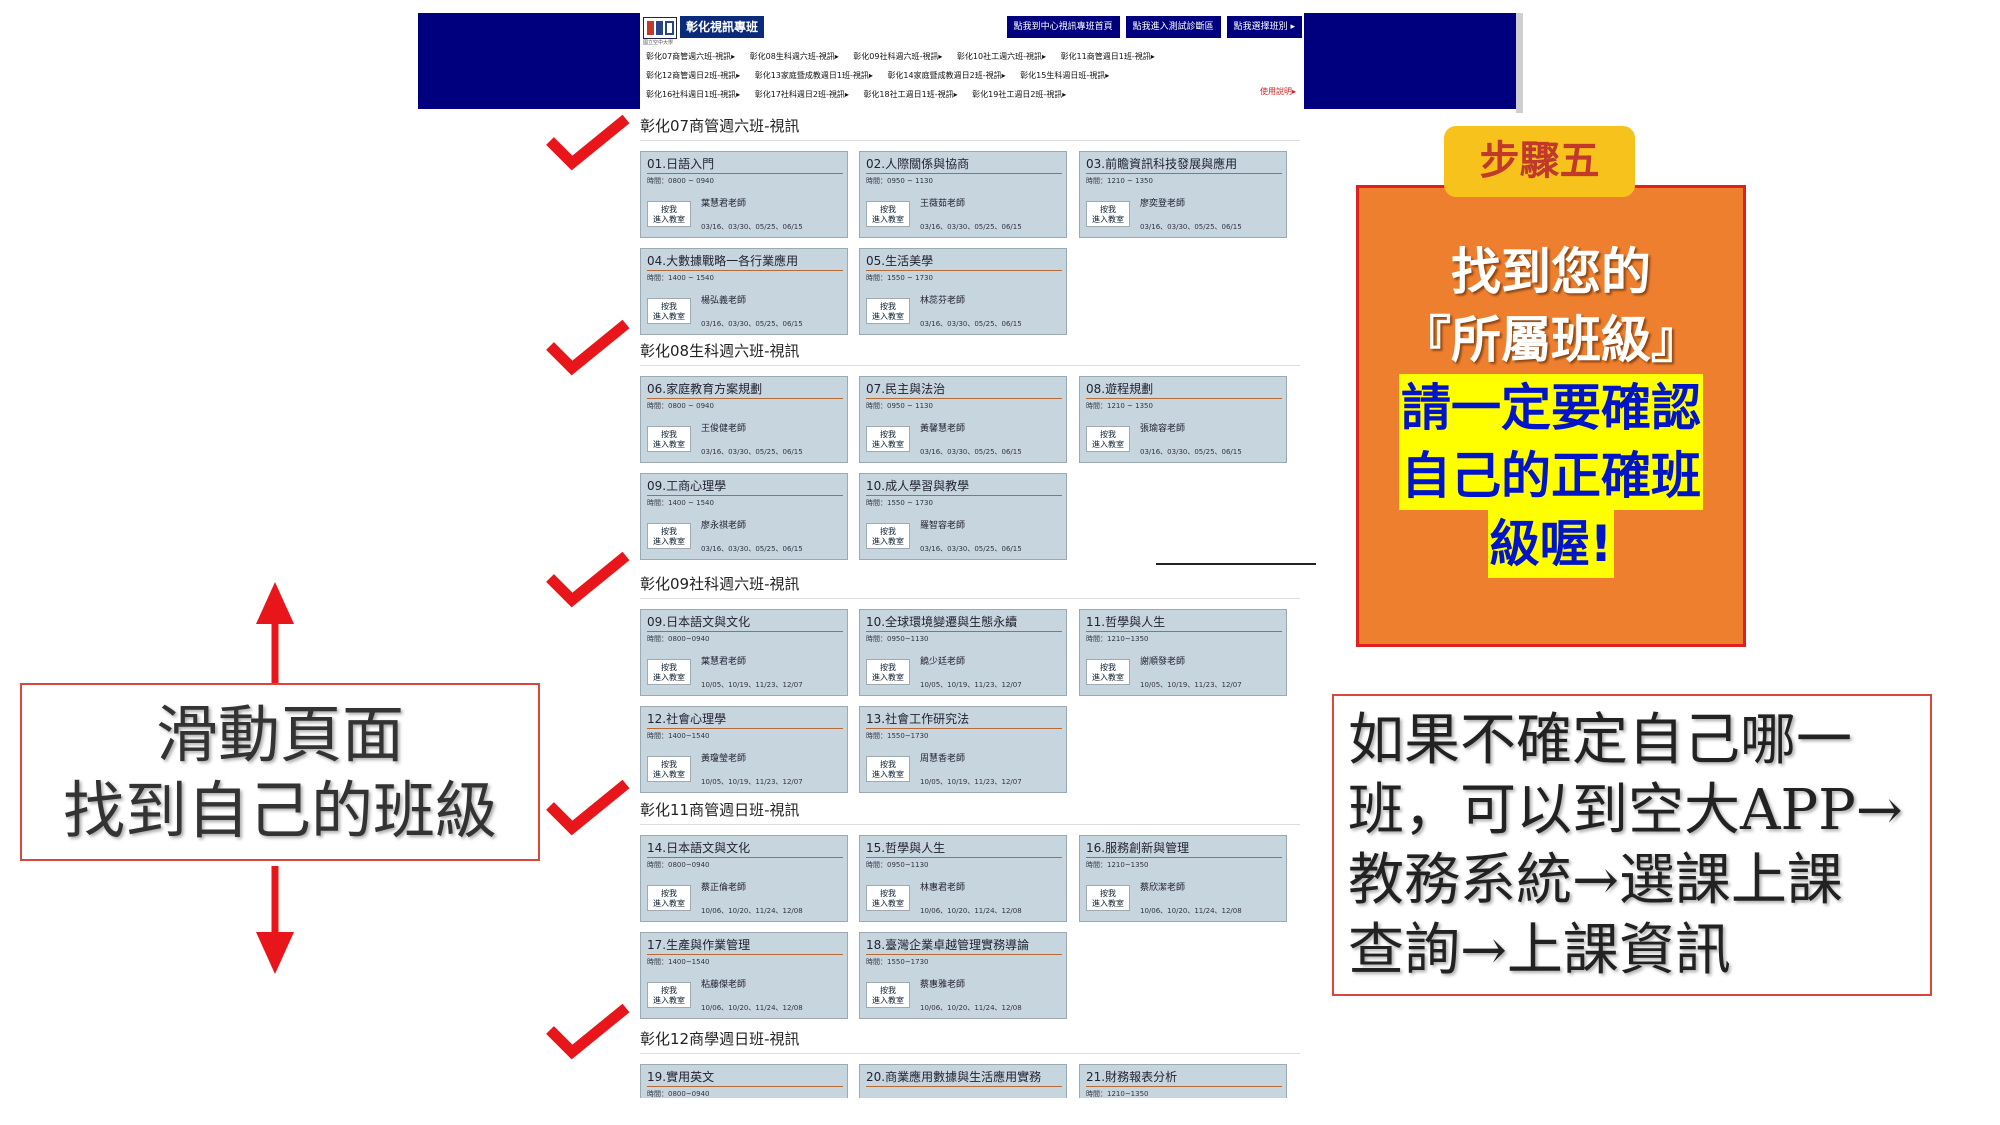  I want to click on top-link-test: 點我進入測試診斷區, so click(1173, 27).